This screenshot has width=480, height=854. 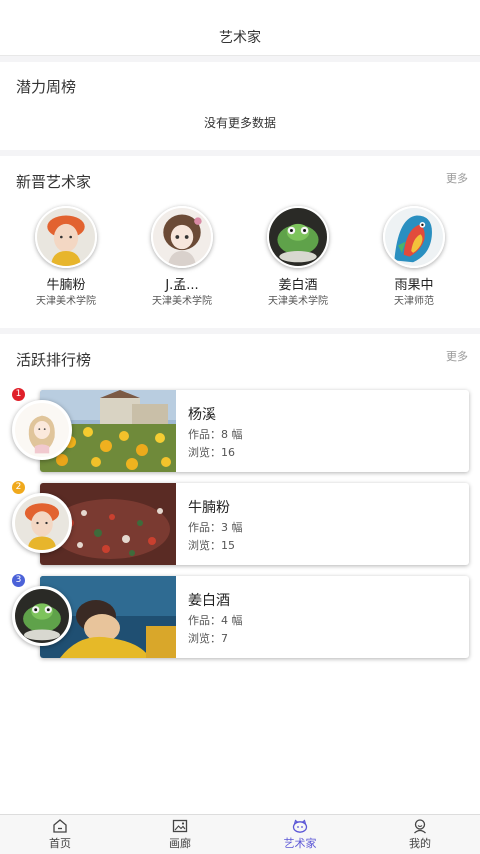 I want to click on artist-icon, so click(x=300, y=826).